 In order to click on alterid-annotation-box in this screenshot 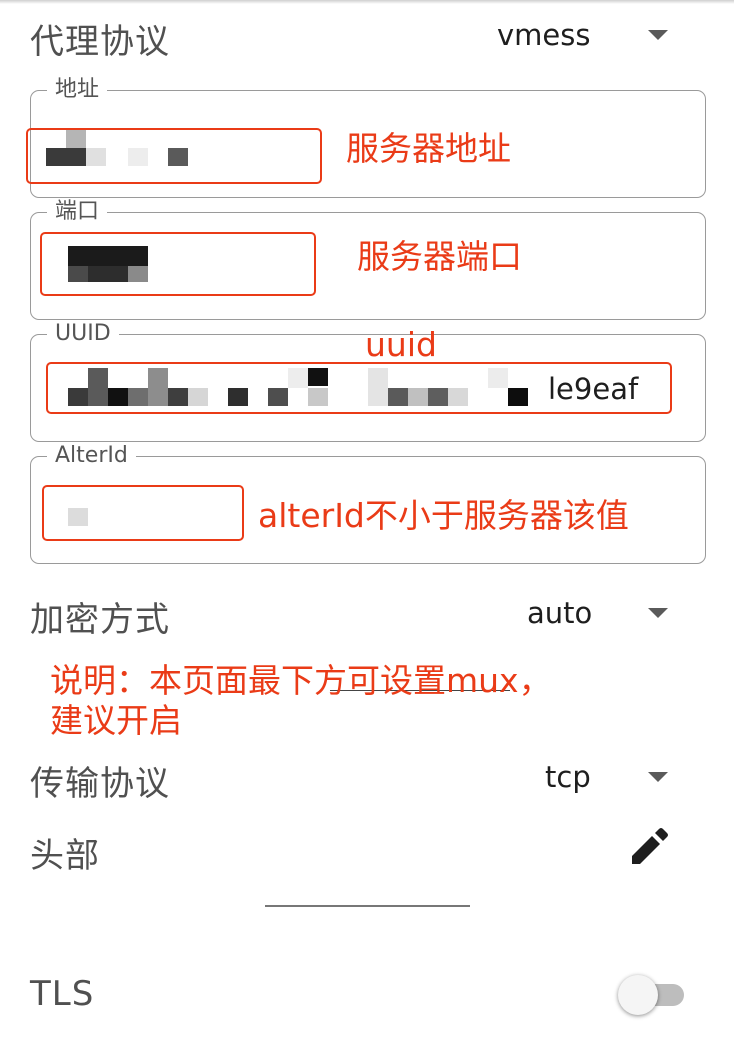, I will do `click(143, 513)`.